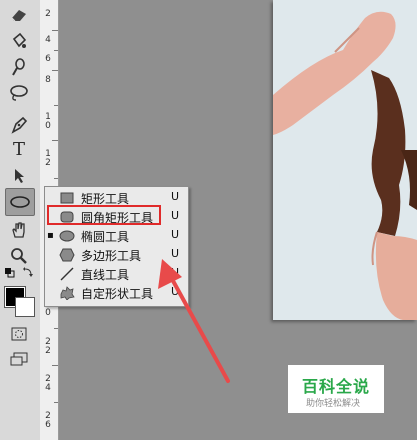 Image resolution: width=417 pixels, height=440 pixels. What do you see at coordinates (67, 197) in the screenshot?
I see `rectangle-icon` at bounding box center [67, 197].